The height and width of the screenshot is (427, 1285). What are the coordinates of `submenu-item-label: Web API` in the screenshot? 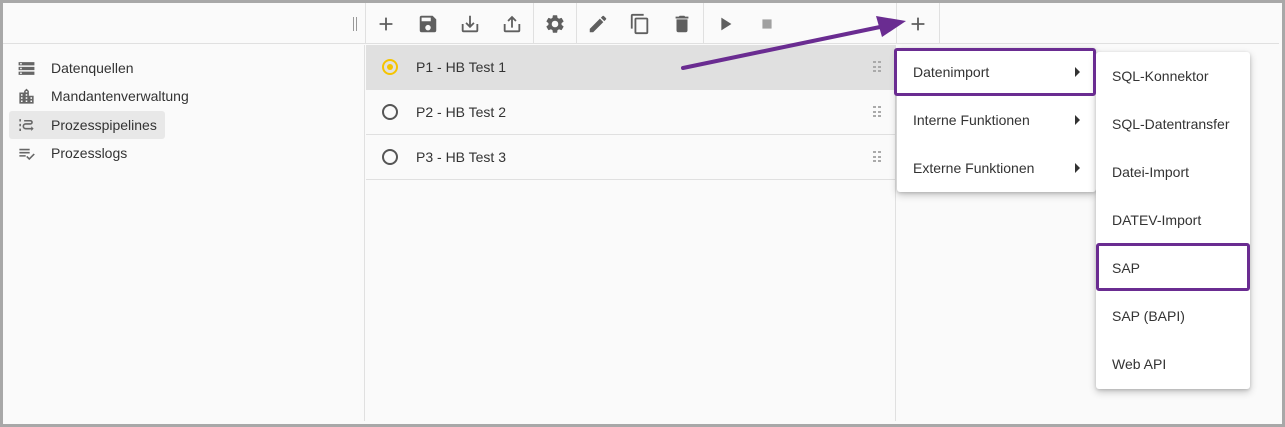 It's located at (1139, 364).